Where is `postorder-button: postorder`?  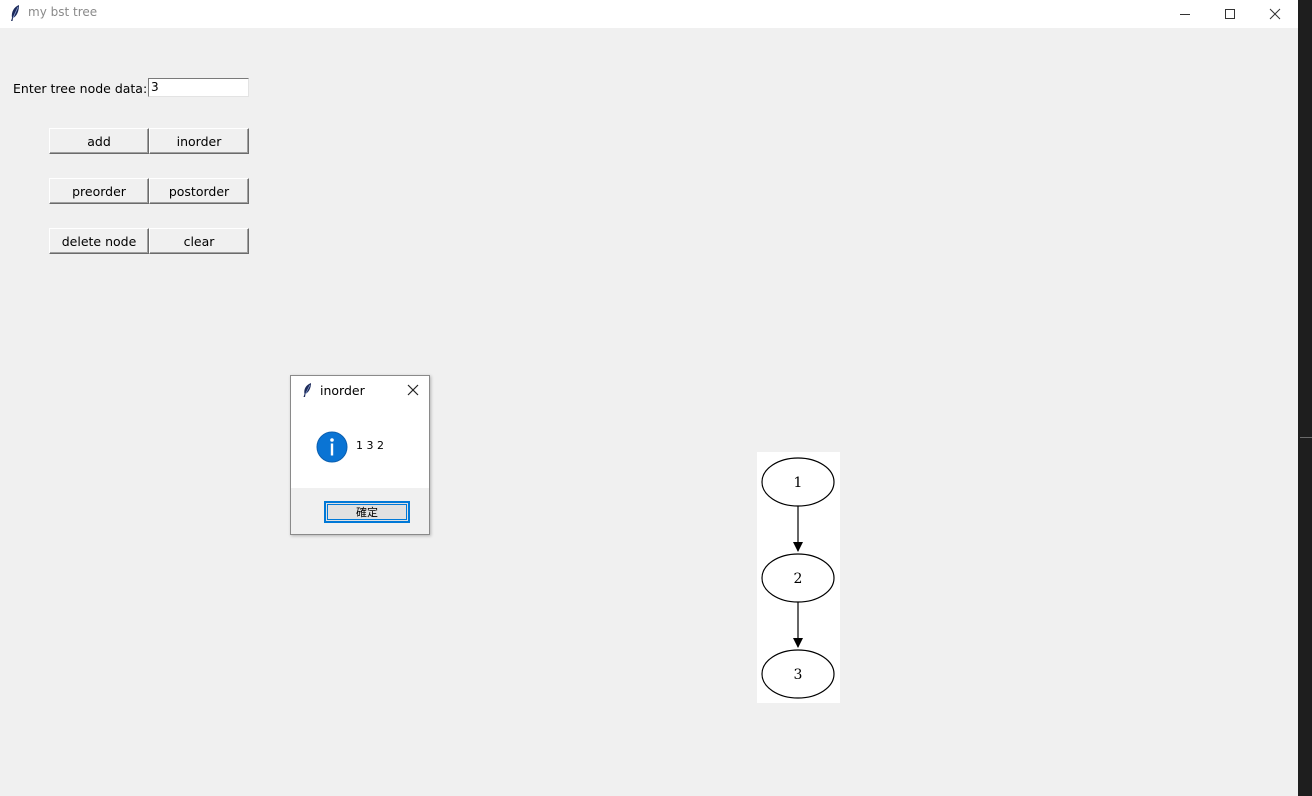
postorder-button: postorder is located at coordinates (199, 191).